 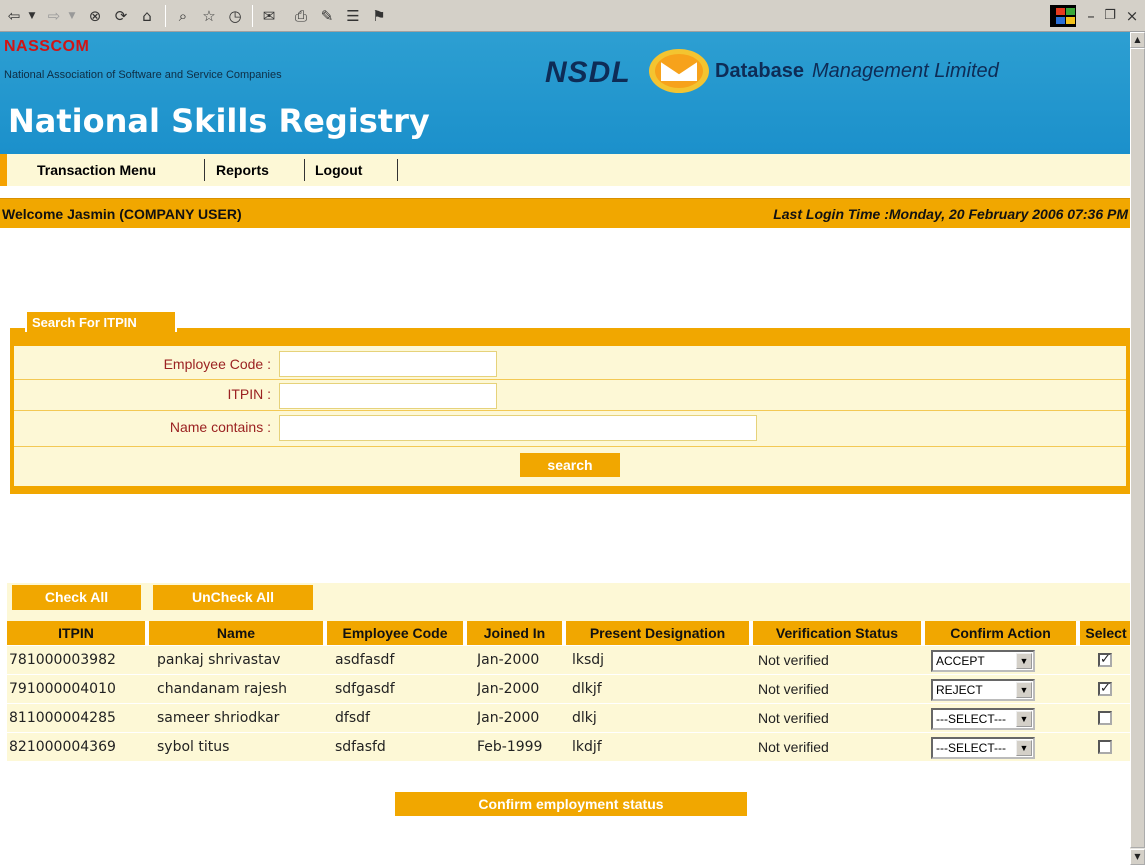 I want to click on cell-itpin: 791000004010, so click(x=62, y=689).